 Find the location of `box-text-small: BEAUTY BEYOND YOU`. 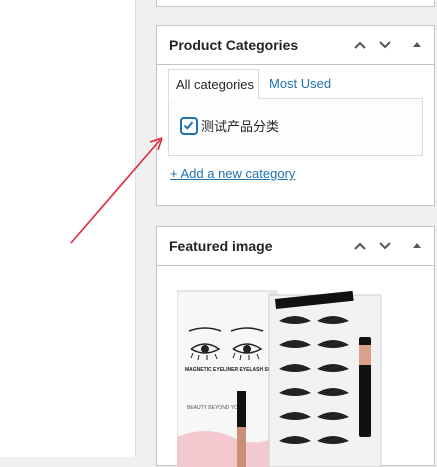

box-text-small: BEAUTY BEYOND YOU is located at coordinates (214, 408).